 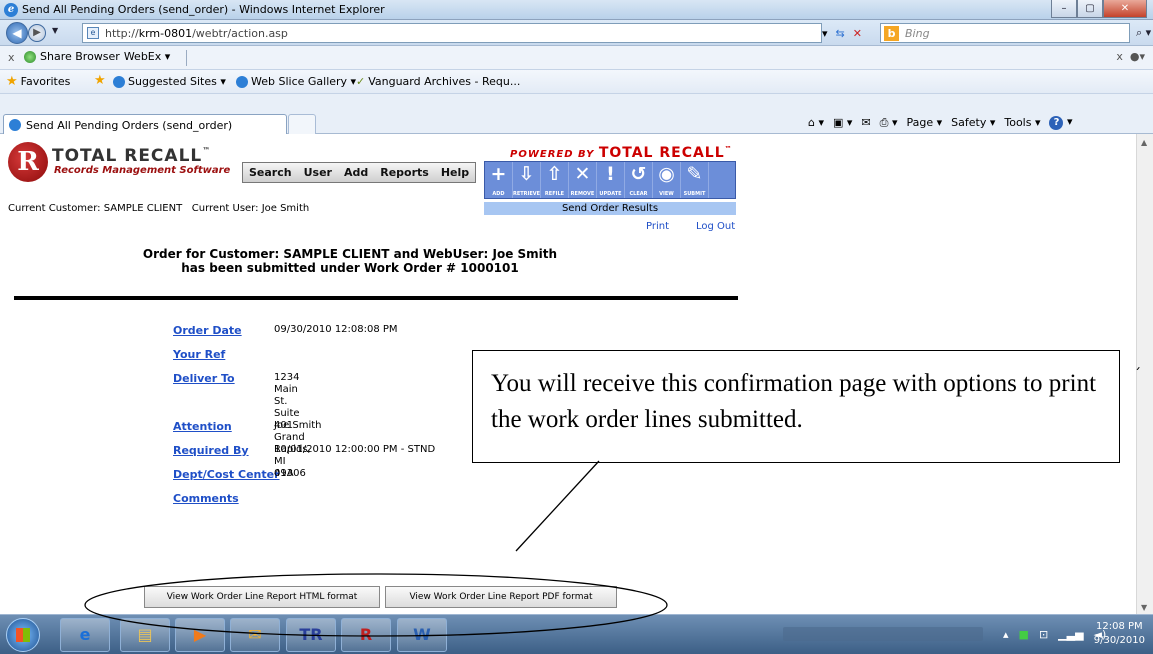 What do you see at coordinates (527, 194) in the screenshot?
I see `action-label: RETRIEVE` at bounding box center [527, 194].